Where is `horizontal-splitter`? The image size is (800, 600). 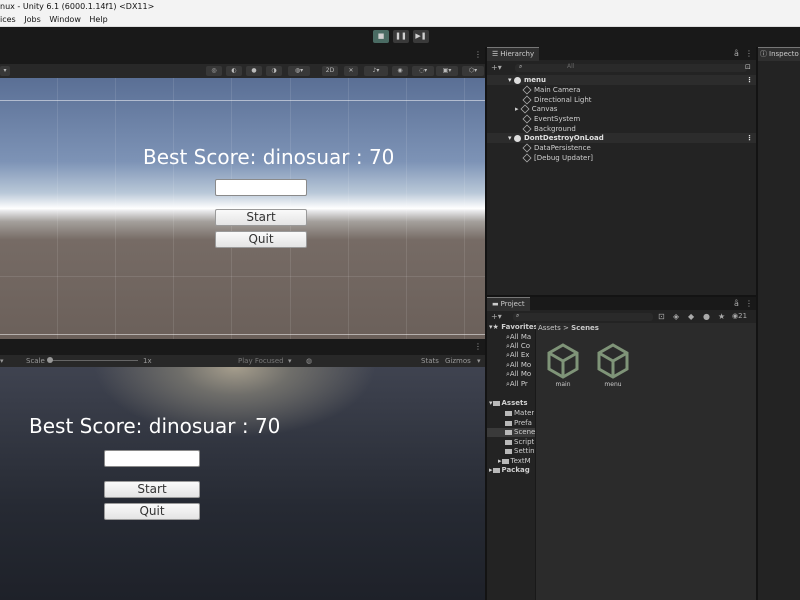
horizontal-splitter is located at coordinates (621, 296).